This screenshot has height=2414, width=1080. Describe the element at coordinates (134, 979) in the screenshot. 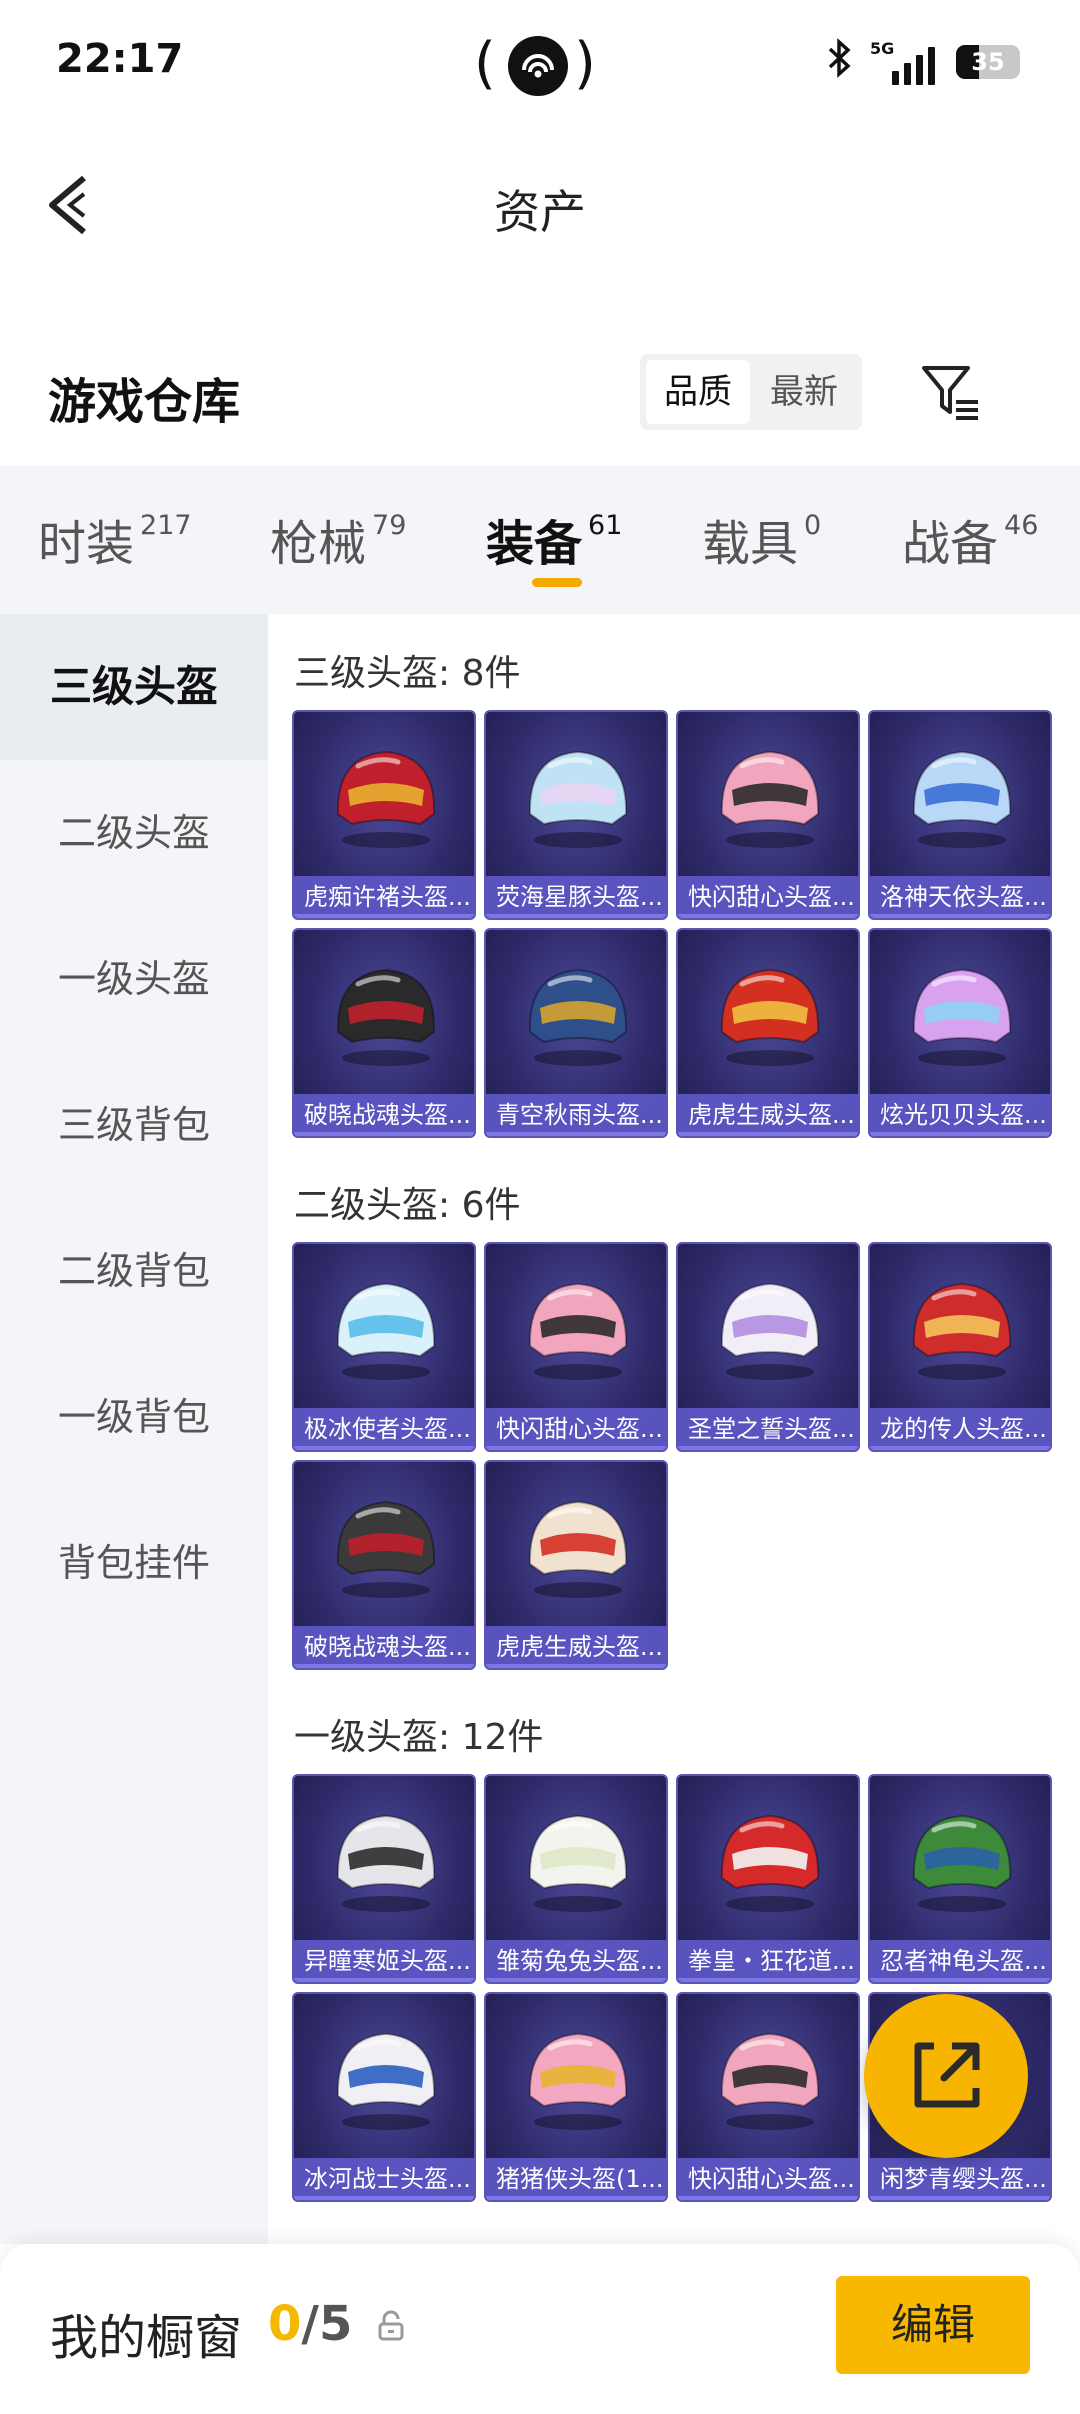

I see `sidebar-item-level1-helmet: 一级头盔` at that location.